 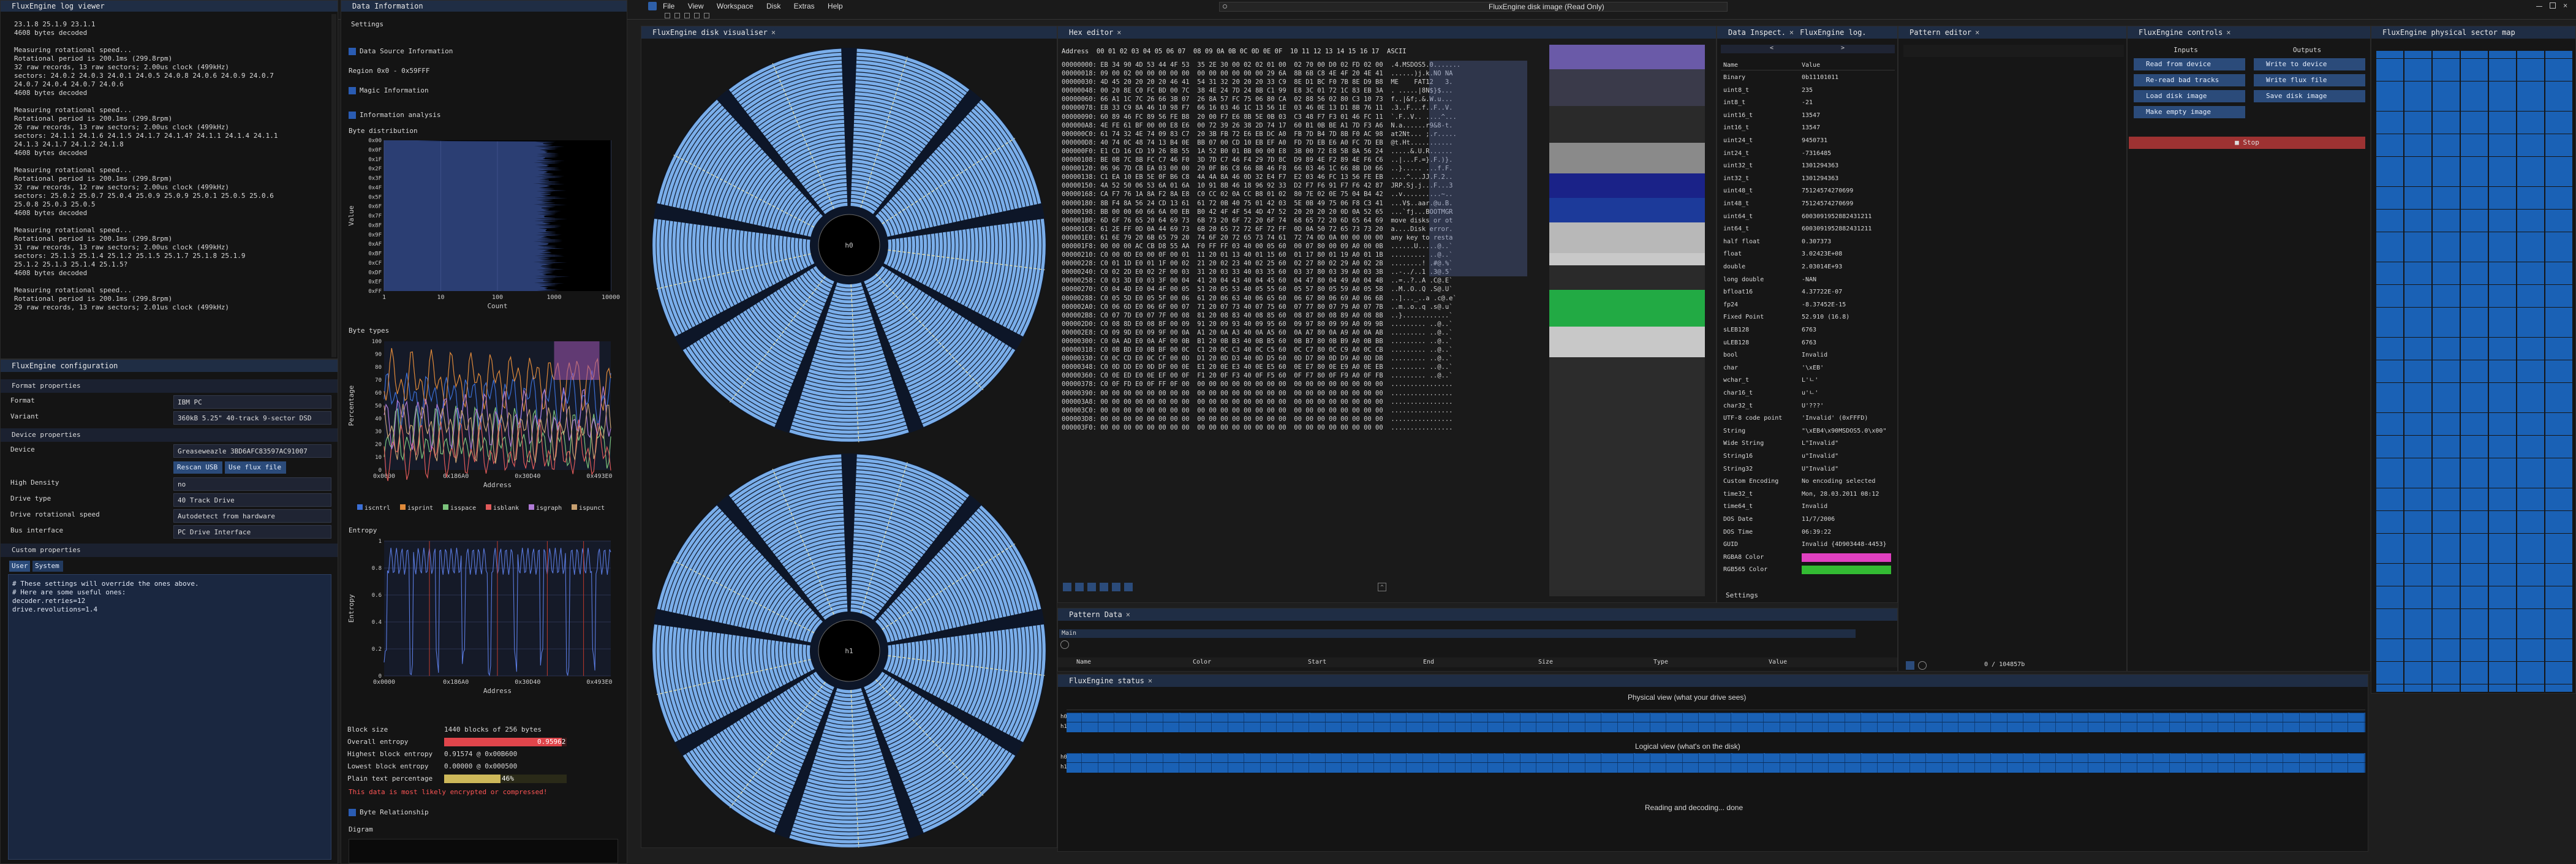 What do you see at coordinates (2189, 64) in the screenshot?
I see `read-from-device-button: Read from device` at bounding box center [2189, 64].